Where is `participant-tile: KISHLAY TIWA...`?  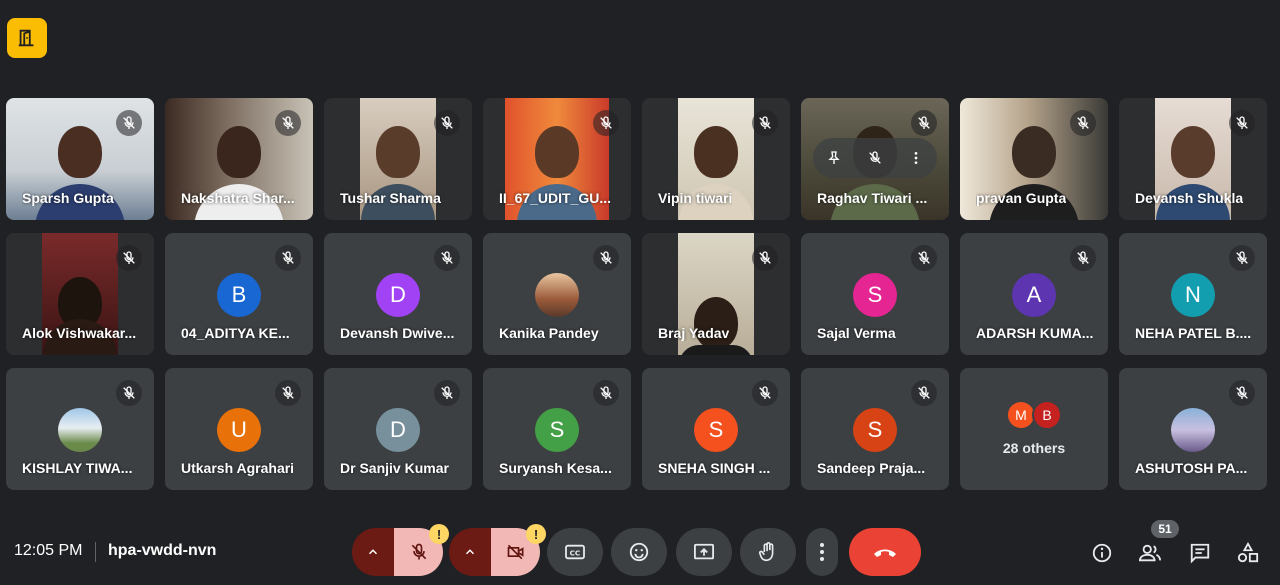
participant-tile: KISHLAY TIWA... is located at coordinates (80, 429).